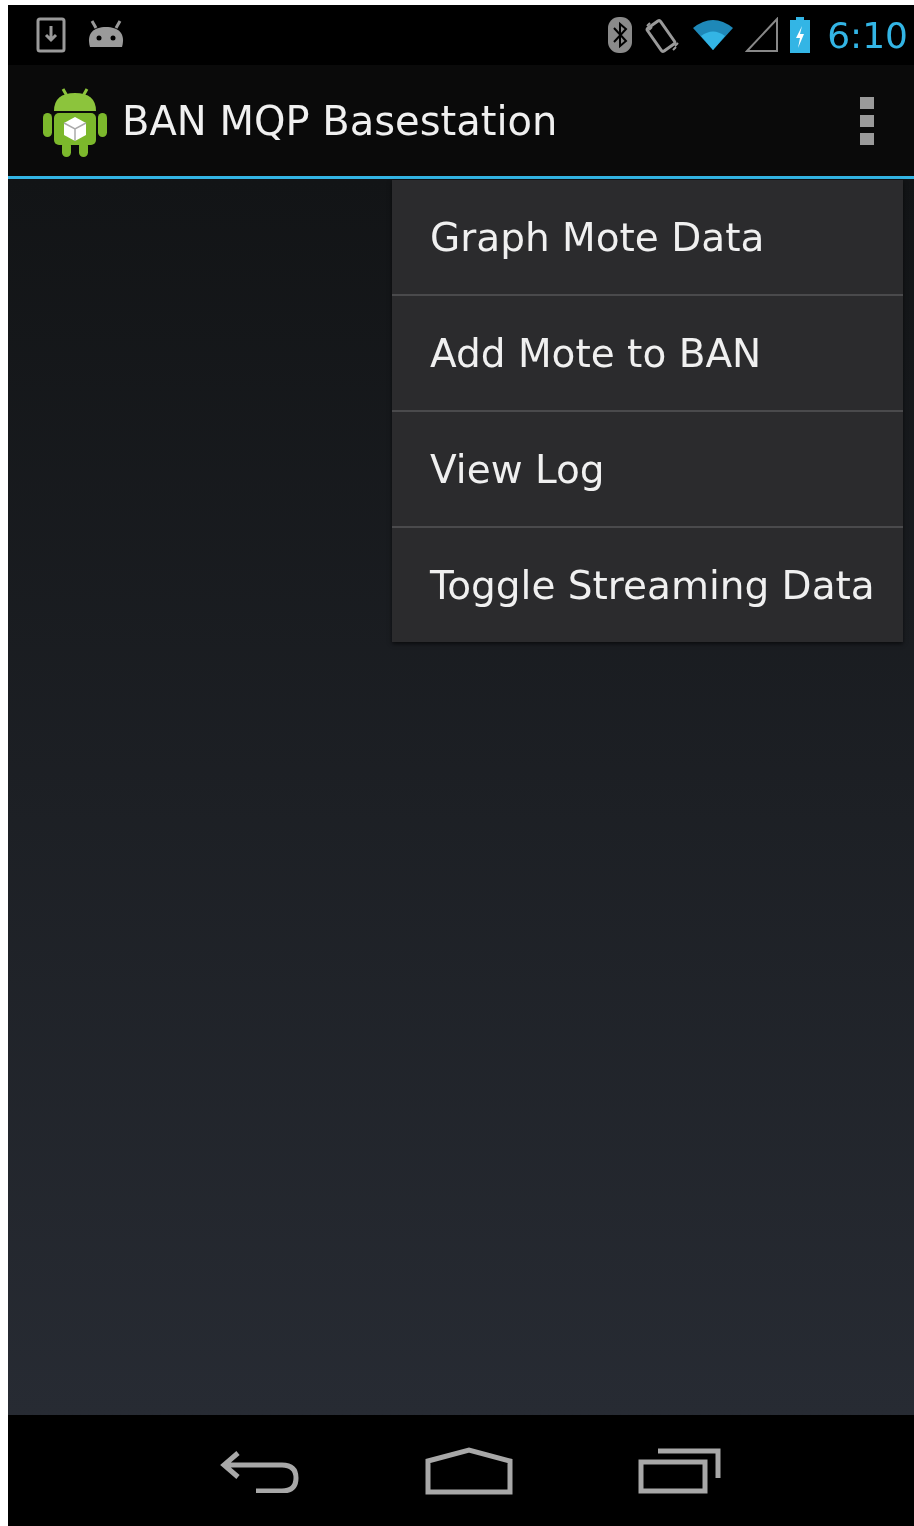 This screenshot has width=914, height=1526. Describe the element at coordinates (647, 468) in the screenshot. I see `menu-item: View Log` at that location.